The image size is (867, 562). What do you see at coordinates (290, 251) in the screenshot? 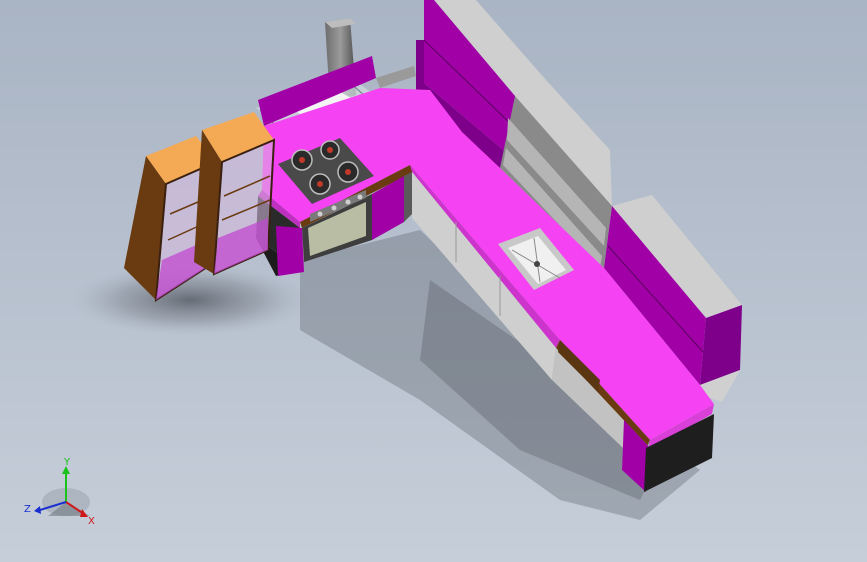
I see `base-door-left` at bounding box center [290, 251].